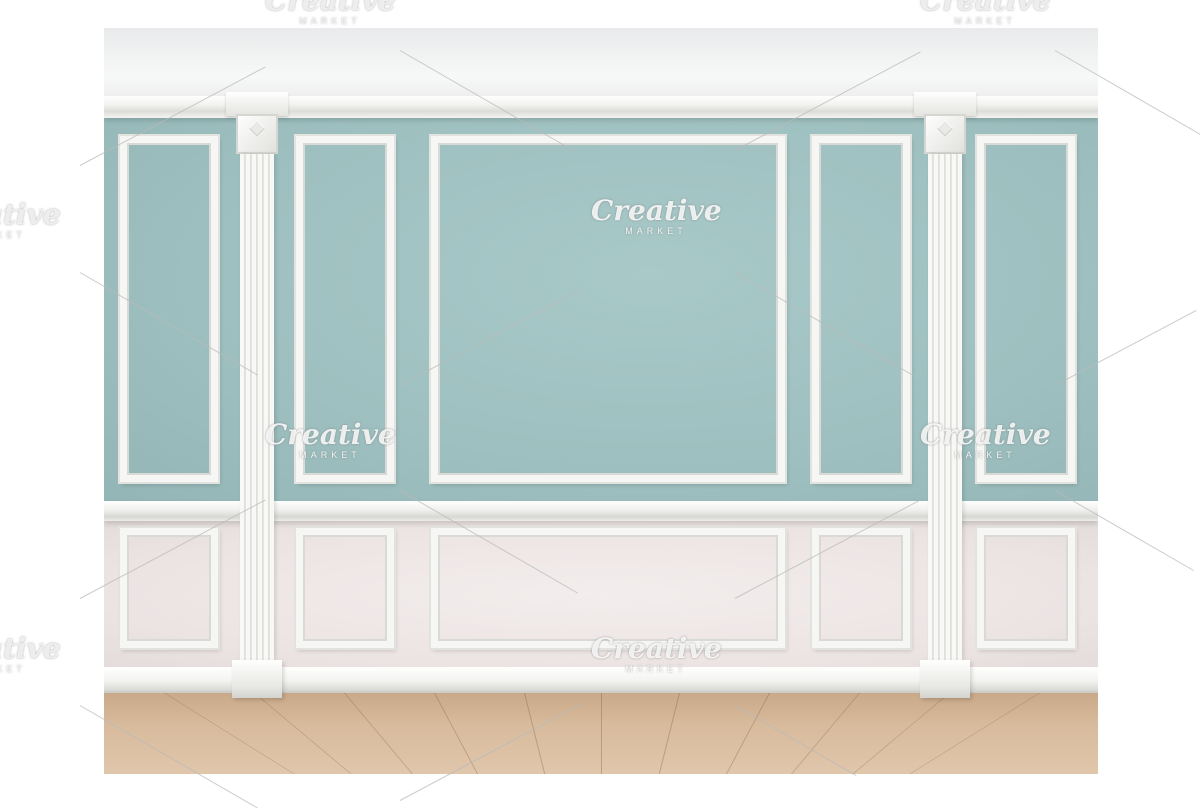 Image resolution: width=1200 pixels, height=808 pixels. I want to click on ceiling, so click(601, 63).